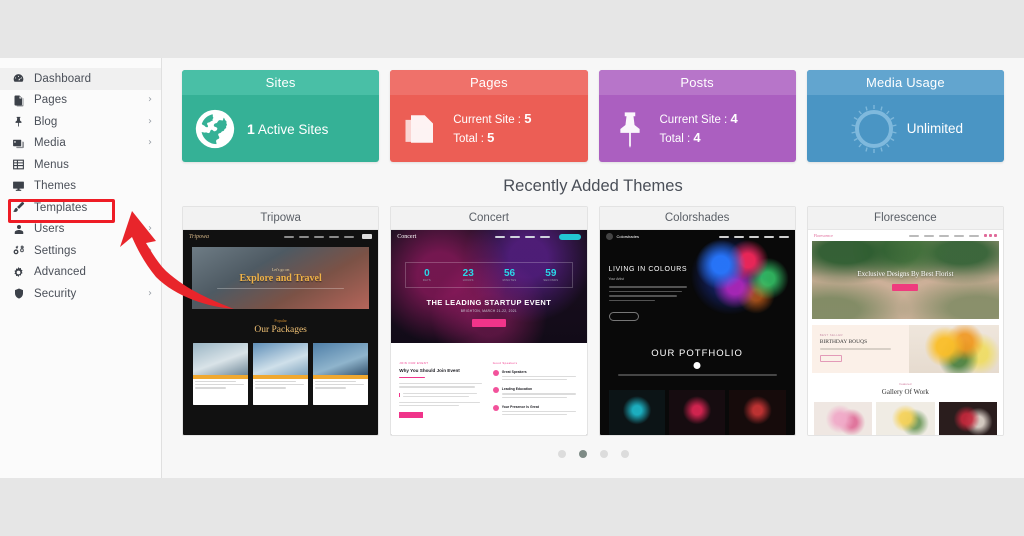 The width and height of the screenshot is (1024, 536). What do you see at coordinates (874, 129) in the screenshot?
I see `progress-ring-icon` at bounding box center [874, 129].